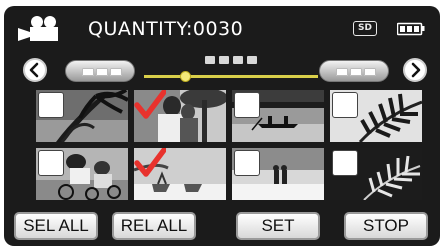 This screenshot has height=250, width=445. I want to click on set-button: SET, so click(278, 226).